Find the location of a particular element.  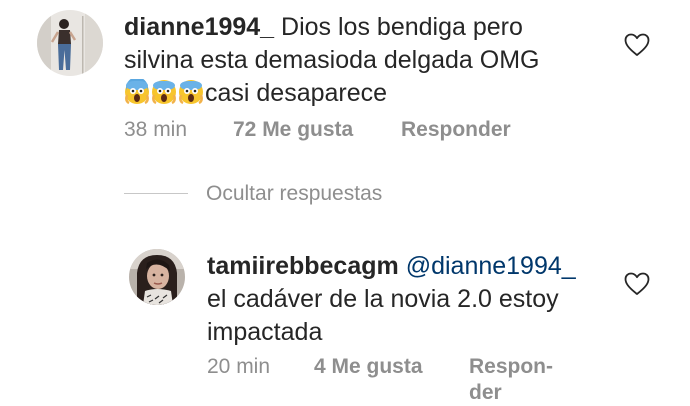

comment-text-line2: silvina esta demasioda delgada OMG is located at coordinates (332, 60).